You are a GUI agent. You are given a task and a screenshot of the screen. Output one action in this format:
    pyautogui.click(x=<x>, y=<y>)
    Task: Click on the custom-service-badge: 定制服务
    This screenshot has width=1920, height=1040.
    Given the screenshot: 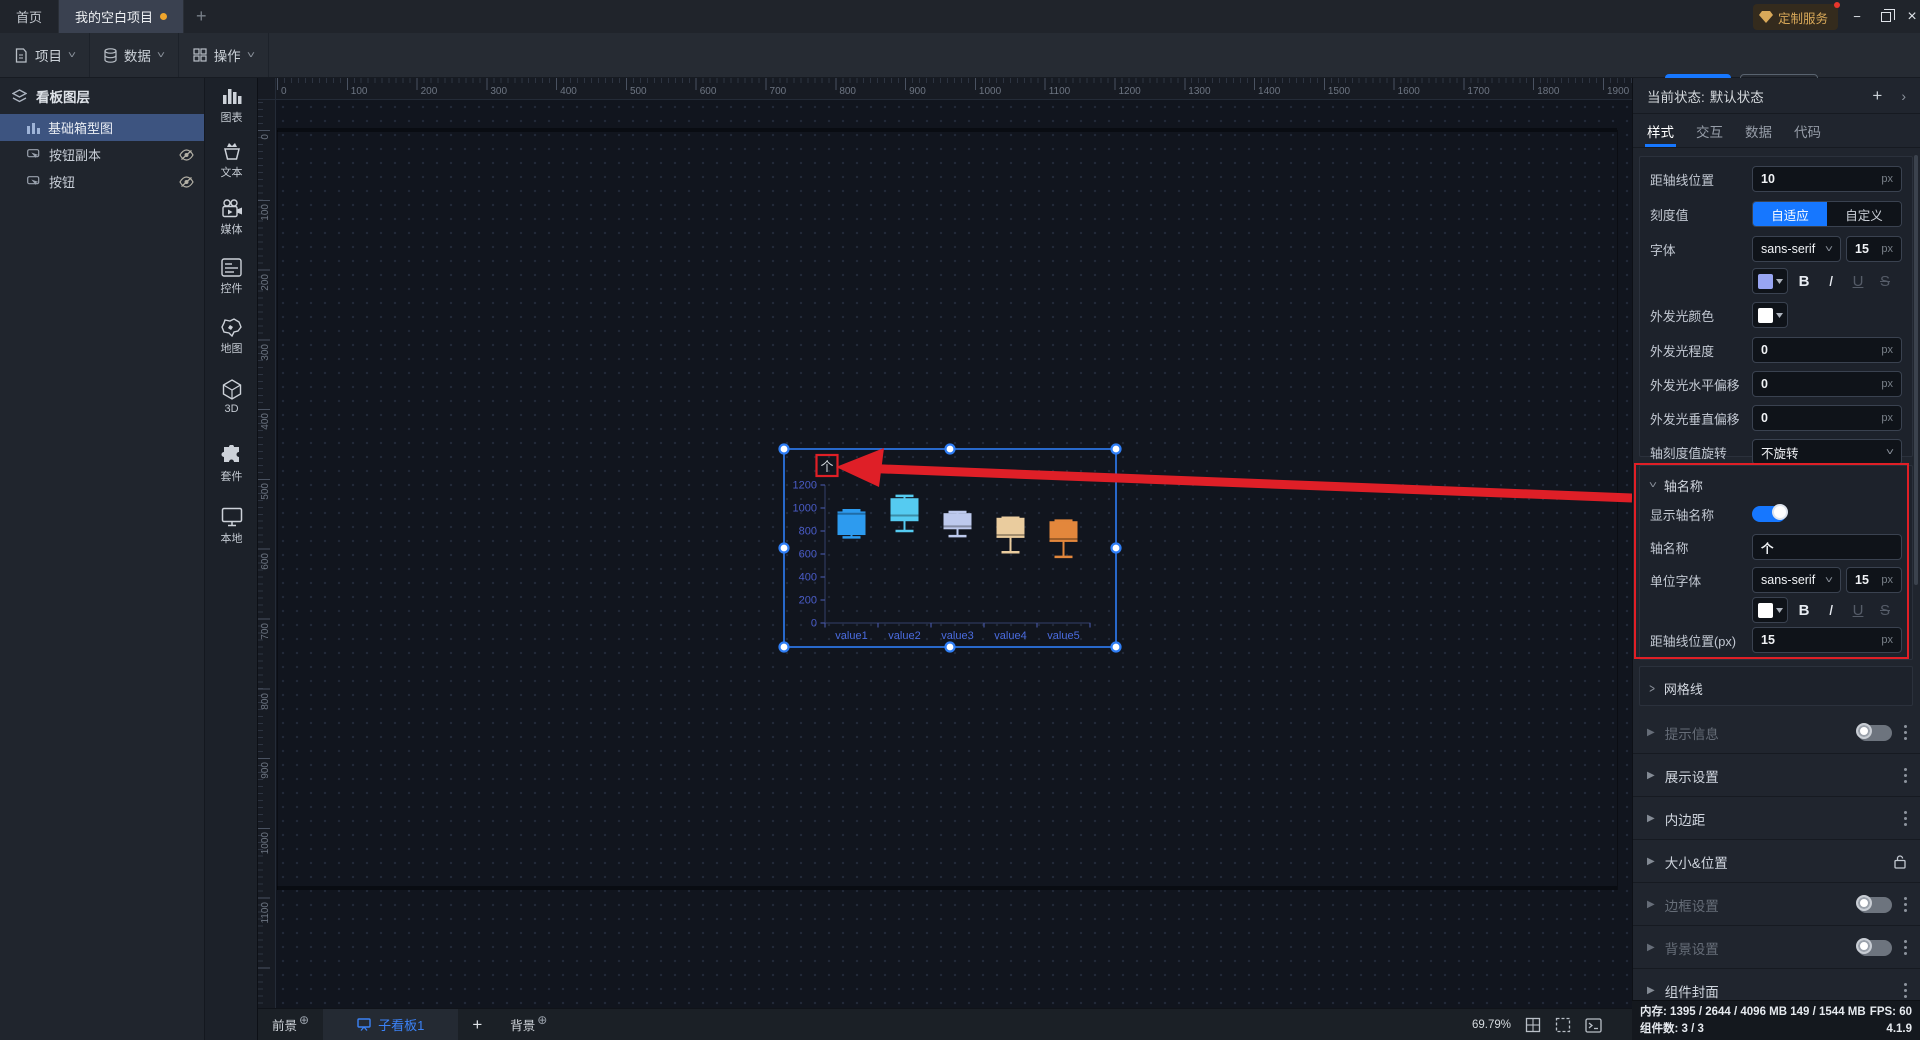 What is the action you would take?
    pyautogui.click(x=1797, y=16)
    